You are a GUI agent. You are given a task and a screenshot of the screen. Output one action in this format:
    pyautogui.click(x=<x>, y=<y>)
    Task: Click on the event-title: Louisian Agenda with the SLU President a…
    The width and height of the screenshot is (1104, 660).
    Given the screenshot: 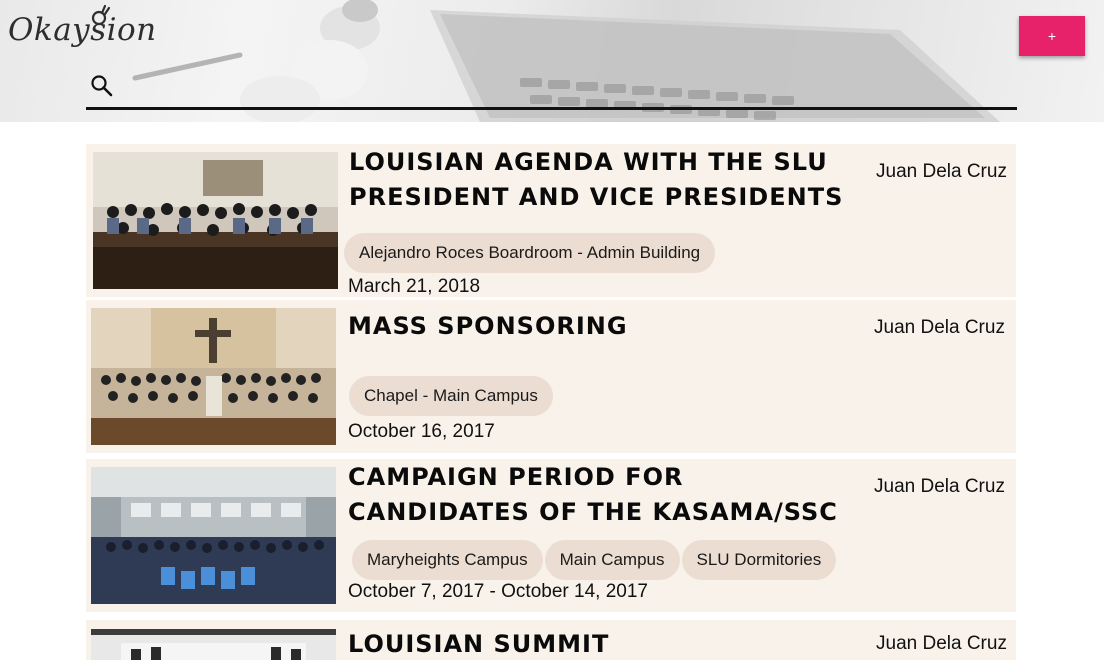 What is the action you would take?
    pyautogui.click(x=609, y=180)
    